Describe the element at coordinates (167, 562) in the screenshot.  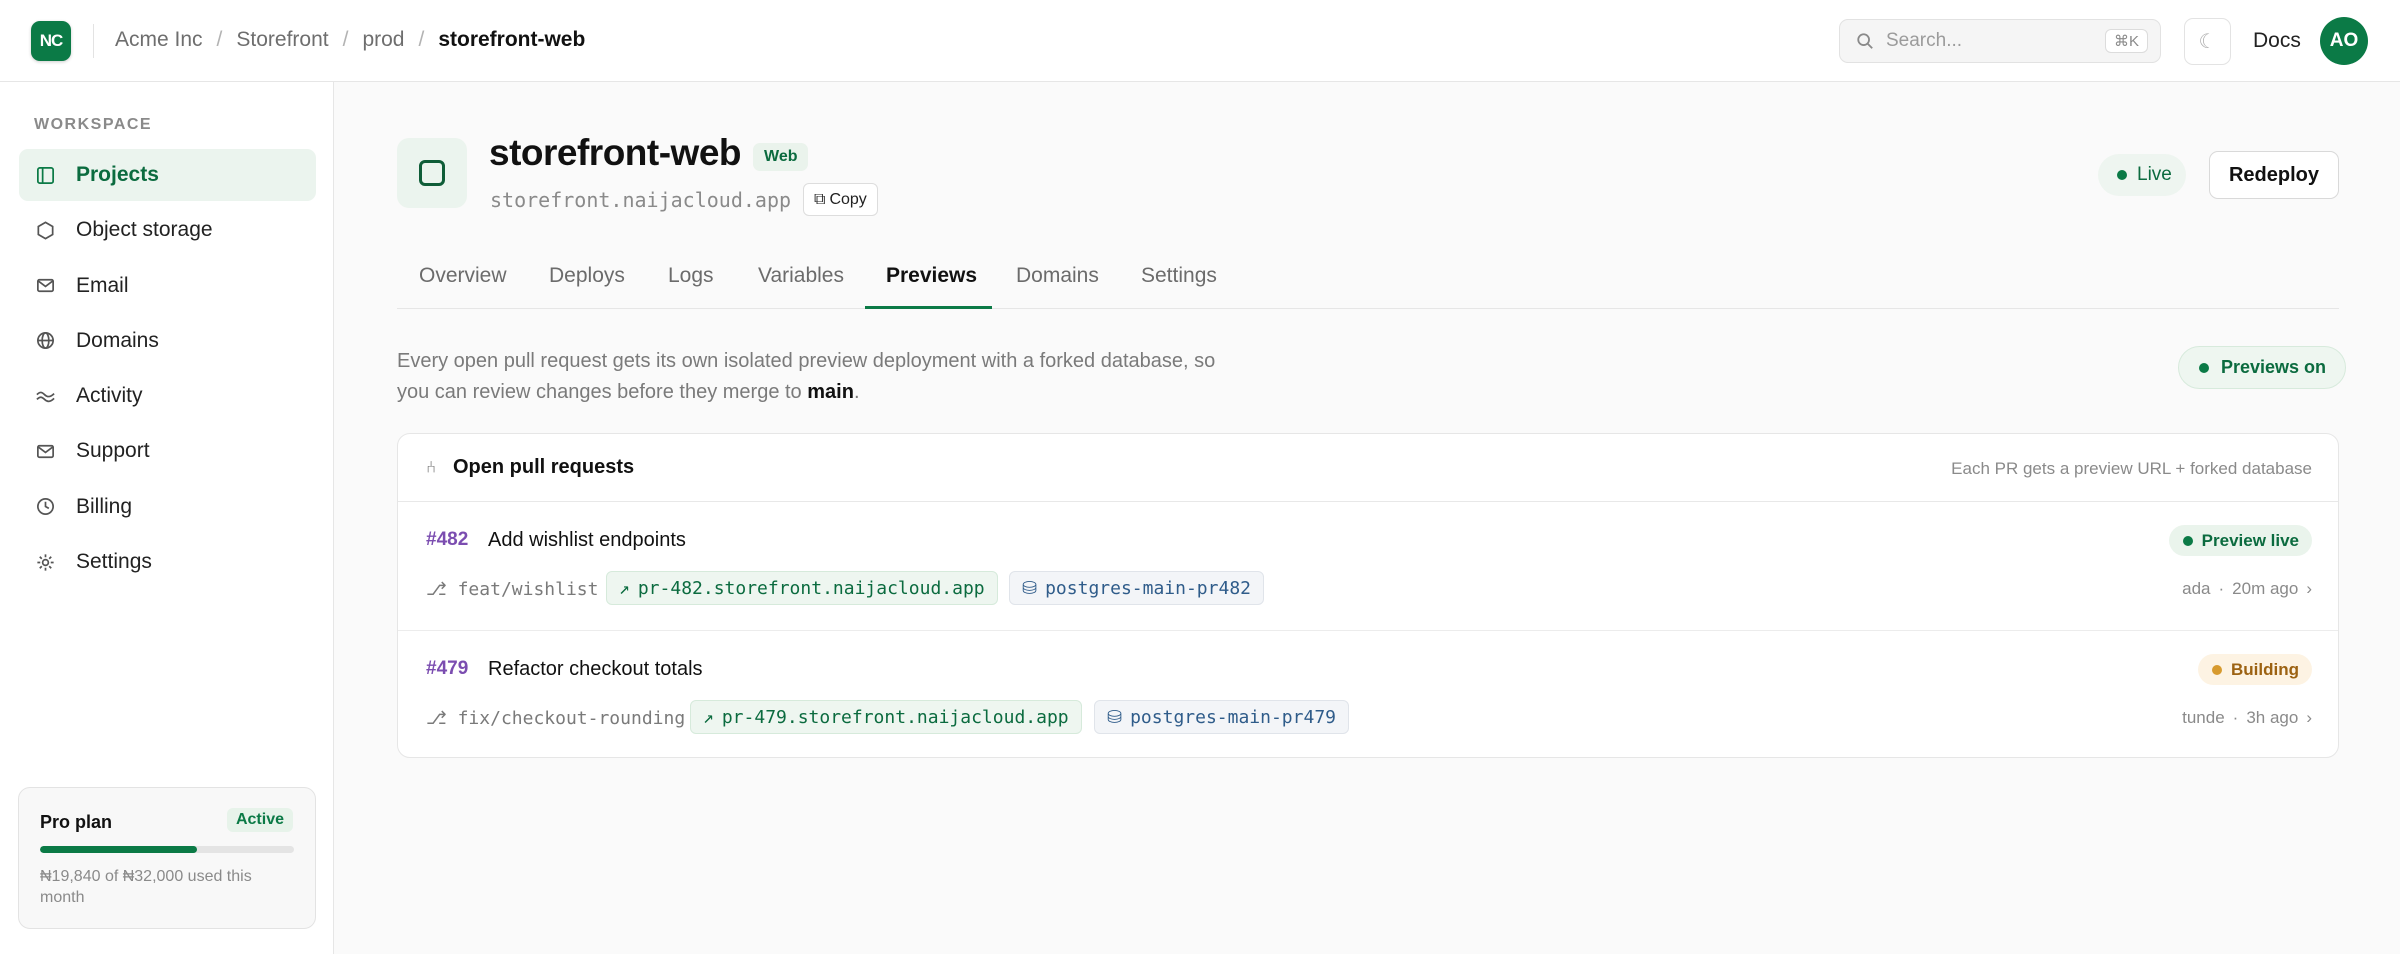
I see `sidebar-item-settings: Settings` at that location.